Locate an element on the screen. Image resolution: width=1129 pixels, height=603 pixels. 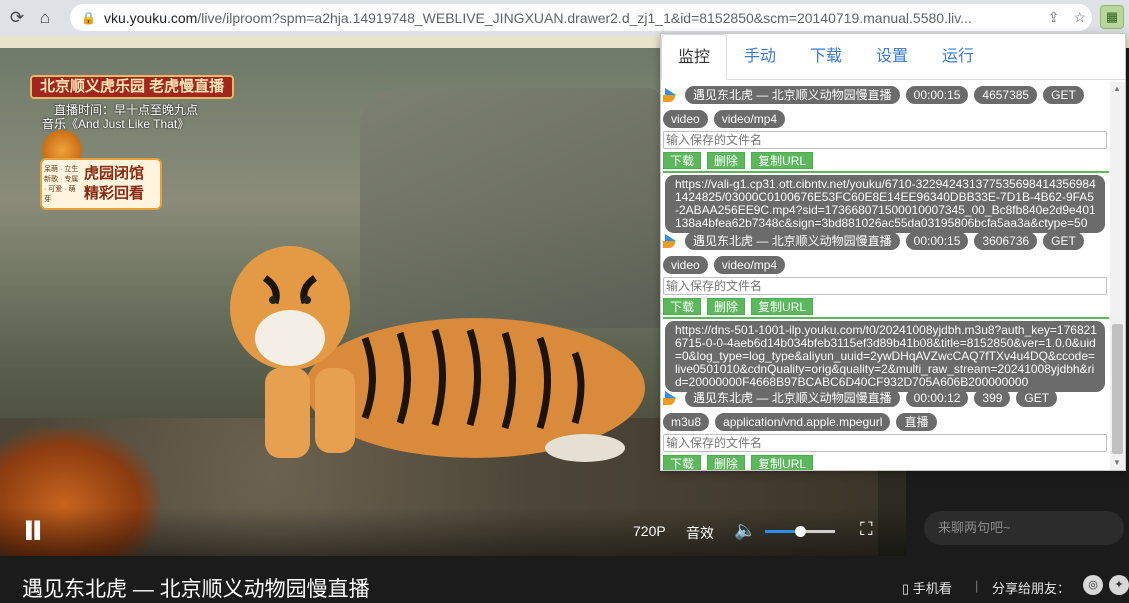
tab-monitor: 监控 is located at coordinates (694, 57).